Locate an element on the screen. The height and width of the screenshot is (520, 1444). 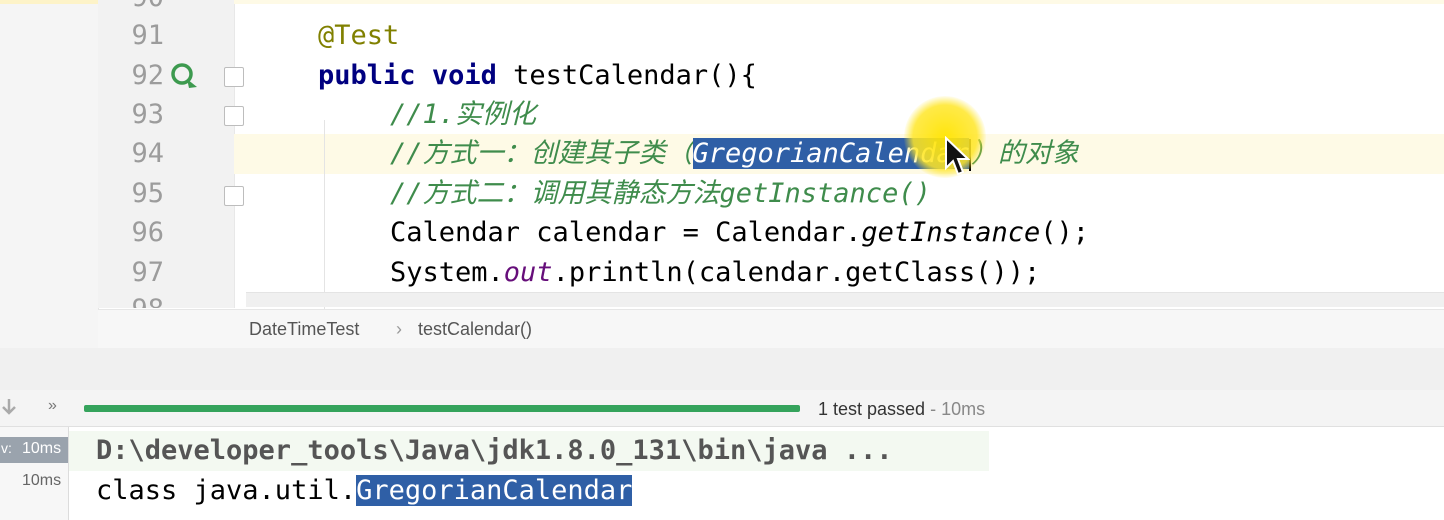
comment-text: ）的对象 is located at coordinates (1024, 153).